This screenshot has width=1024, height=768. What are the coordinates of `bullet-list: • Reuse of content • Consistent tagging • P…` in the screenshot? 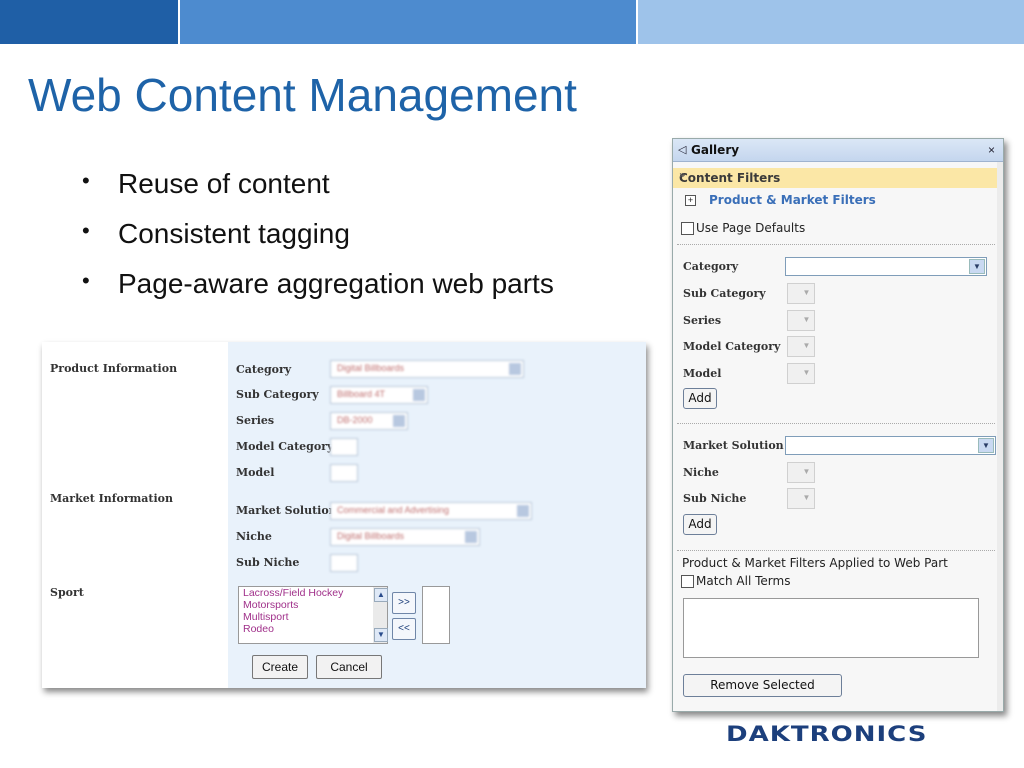 It's located at (317, 243).